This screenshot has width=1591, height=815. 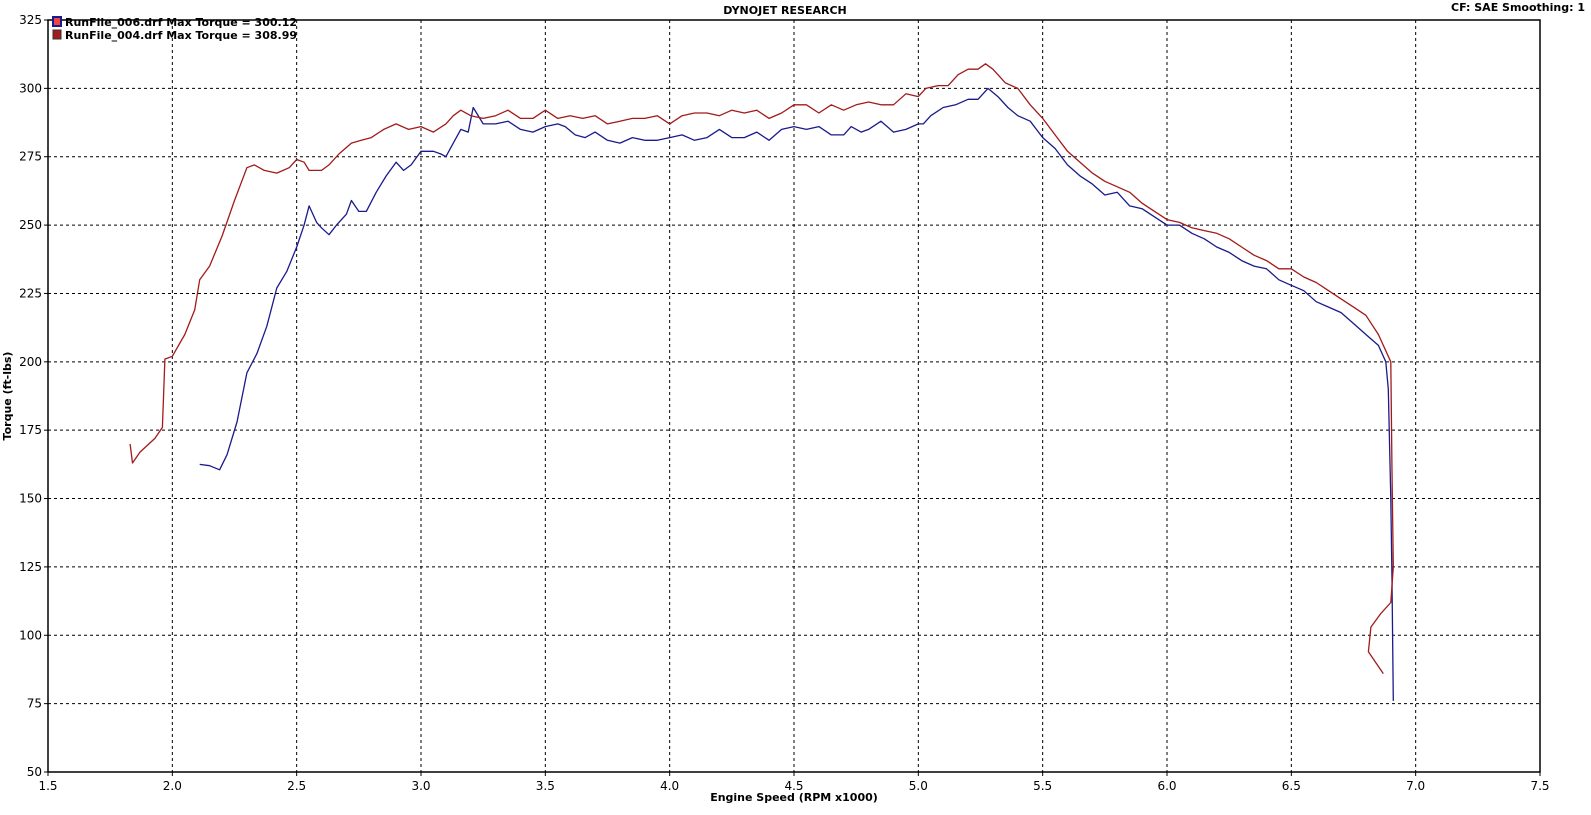 What do you see at coordinates (30, 293) in the screenshot?
I see `y-tick-label: 225` at bounding box center [30, 293].